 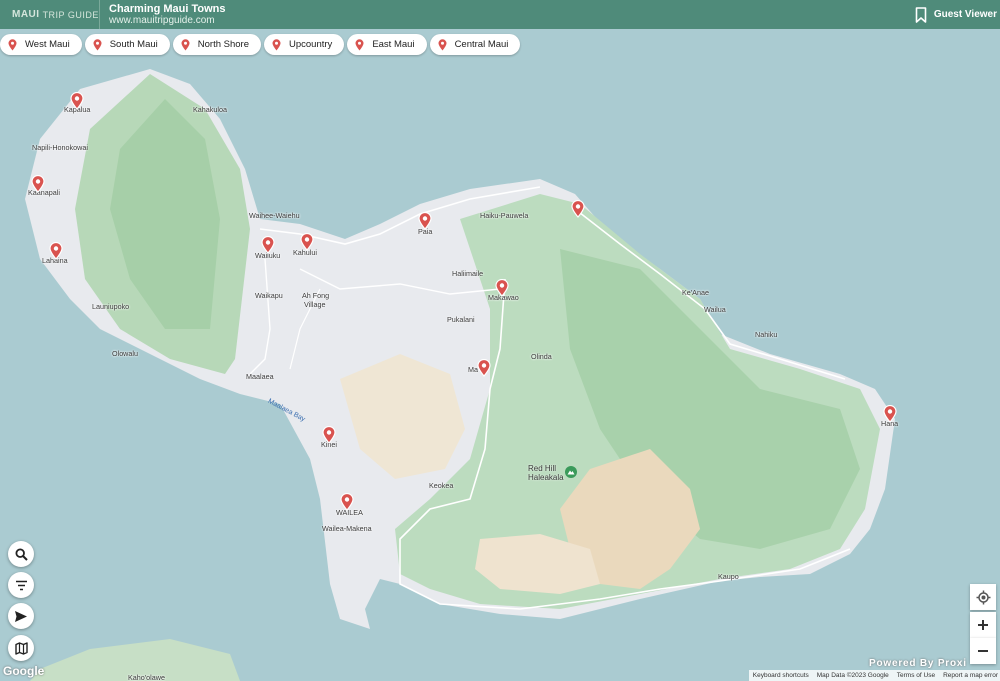 I want to click on town-label: Wailua, so click(x=715, y=309).